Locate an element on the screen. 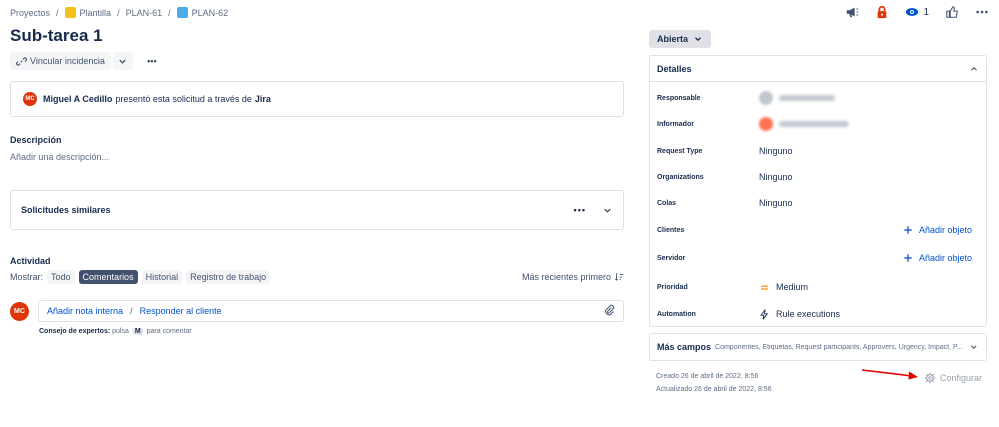 Image resolution: width=999 pixels, height=427 pixels. details-title: Detalles is located at coordinates (674, 68).